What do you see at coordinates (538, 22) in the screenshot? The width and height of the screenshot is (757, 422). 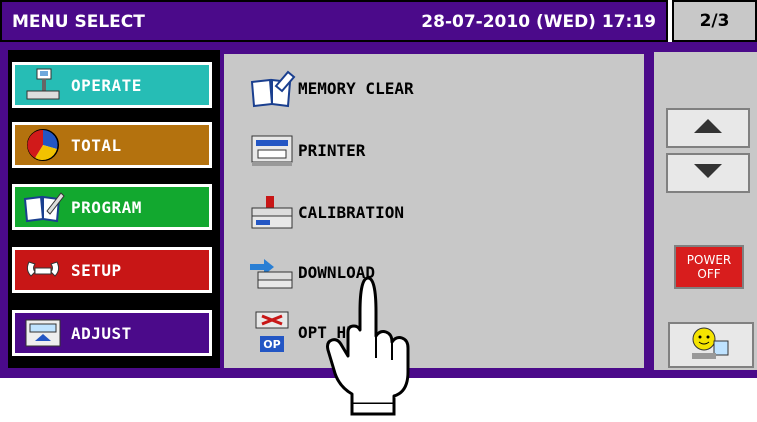 I see `date-time: 28-07-2010 (WED) 17:19` at bounding box center [538, 22].